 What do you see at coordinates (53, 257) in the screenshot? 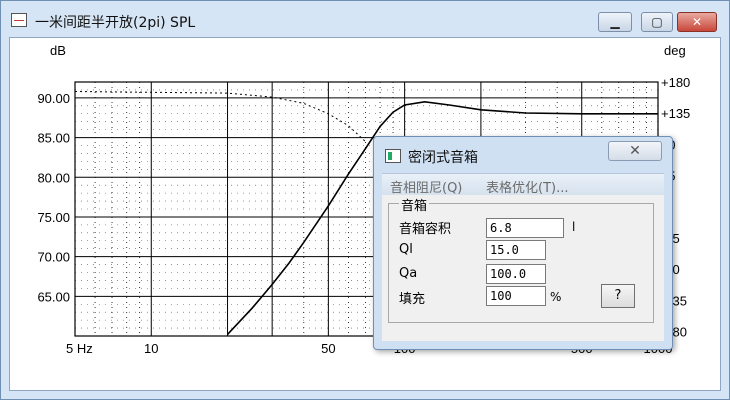
I see `y-tick-label: 70.00` at bounding box center [53, 257].